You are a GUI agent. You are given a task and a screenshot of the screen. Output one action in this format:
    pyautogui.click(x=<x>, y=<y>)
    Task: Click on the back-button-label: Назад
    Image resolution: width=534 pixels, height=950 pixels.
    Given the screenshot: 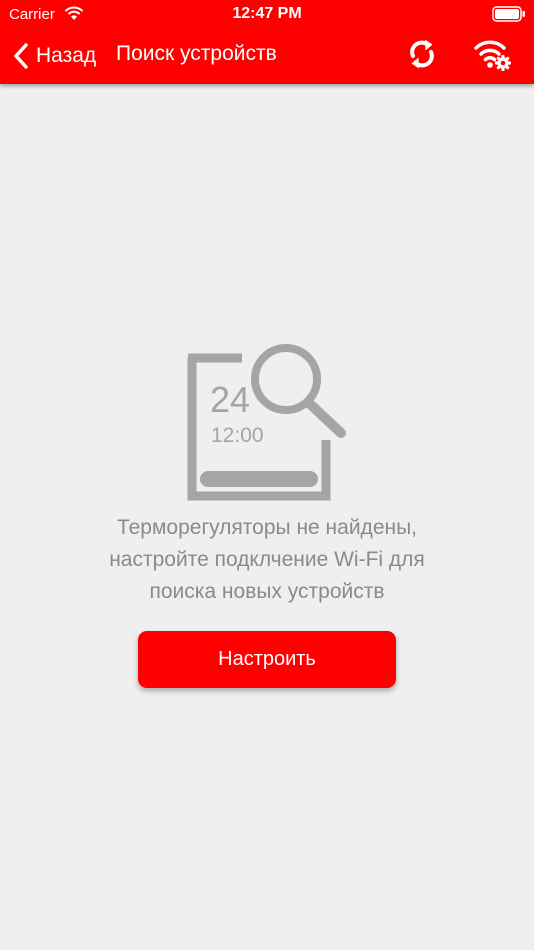 What is the action you would take?
    pyautogui.click(x=66, y=55)
    